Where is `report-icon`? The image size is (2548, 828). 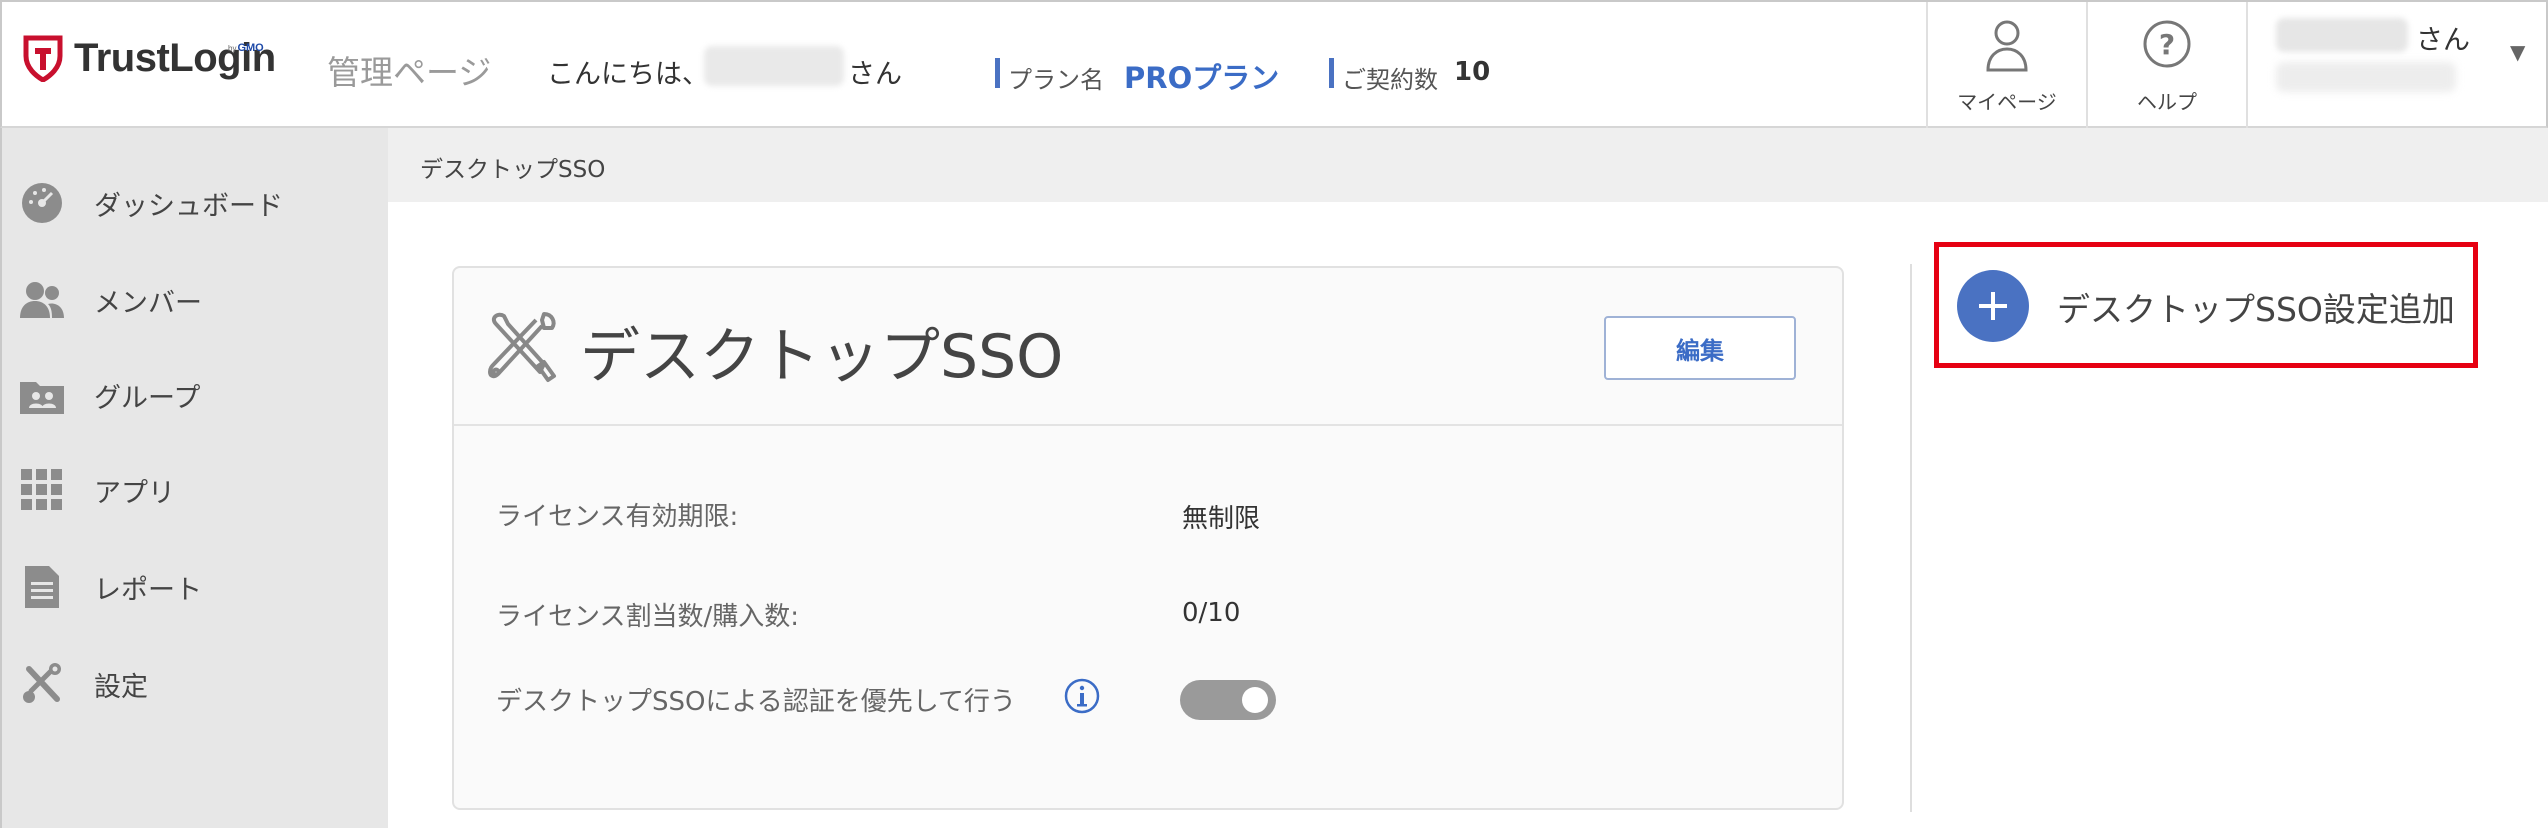 report-icon is located at coordinates (42, 587).